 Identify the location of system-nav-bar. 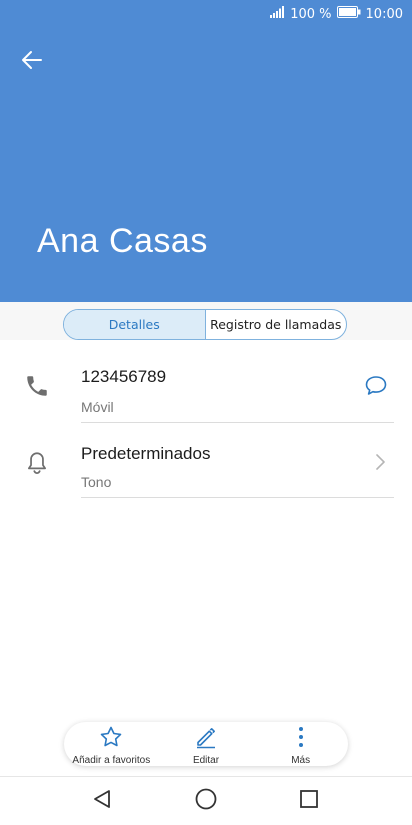
(206, 800).